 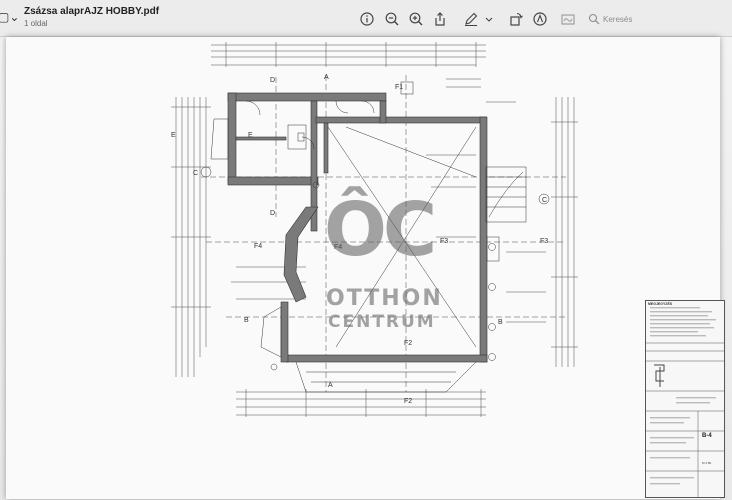 What do you see at coordinates (330, 385) in the screenshot?
I see `label-a-bottom: A` at bounding box center [330, 385].